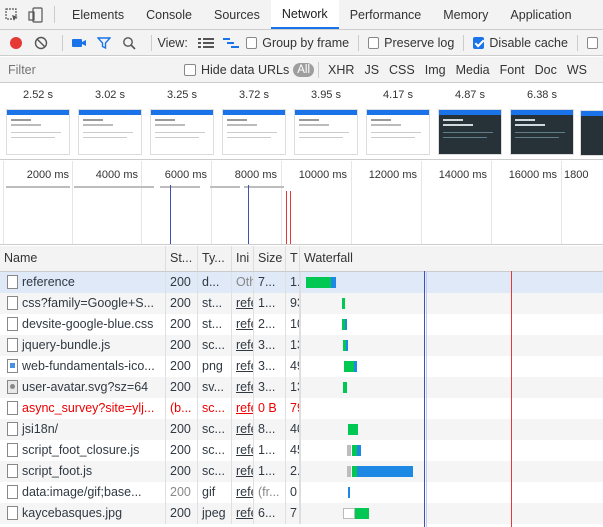 This screenshot has width=603, height=527. Describe the element at coordinates (371, 70) in the screenshot. I see `filter-type-js: JS` at that location.